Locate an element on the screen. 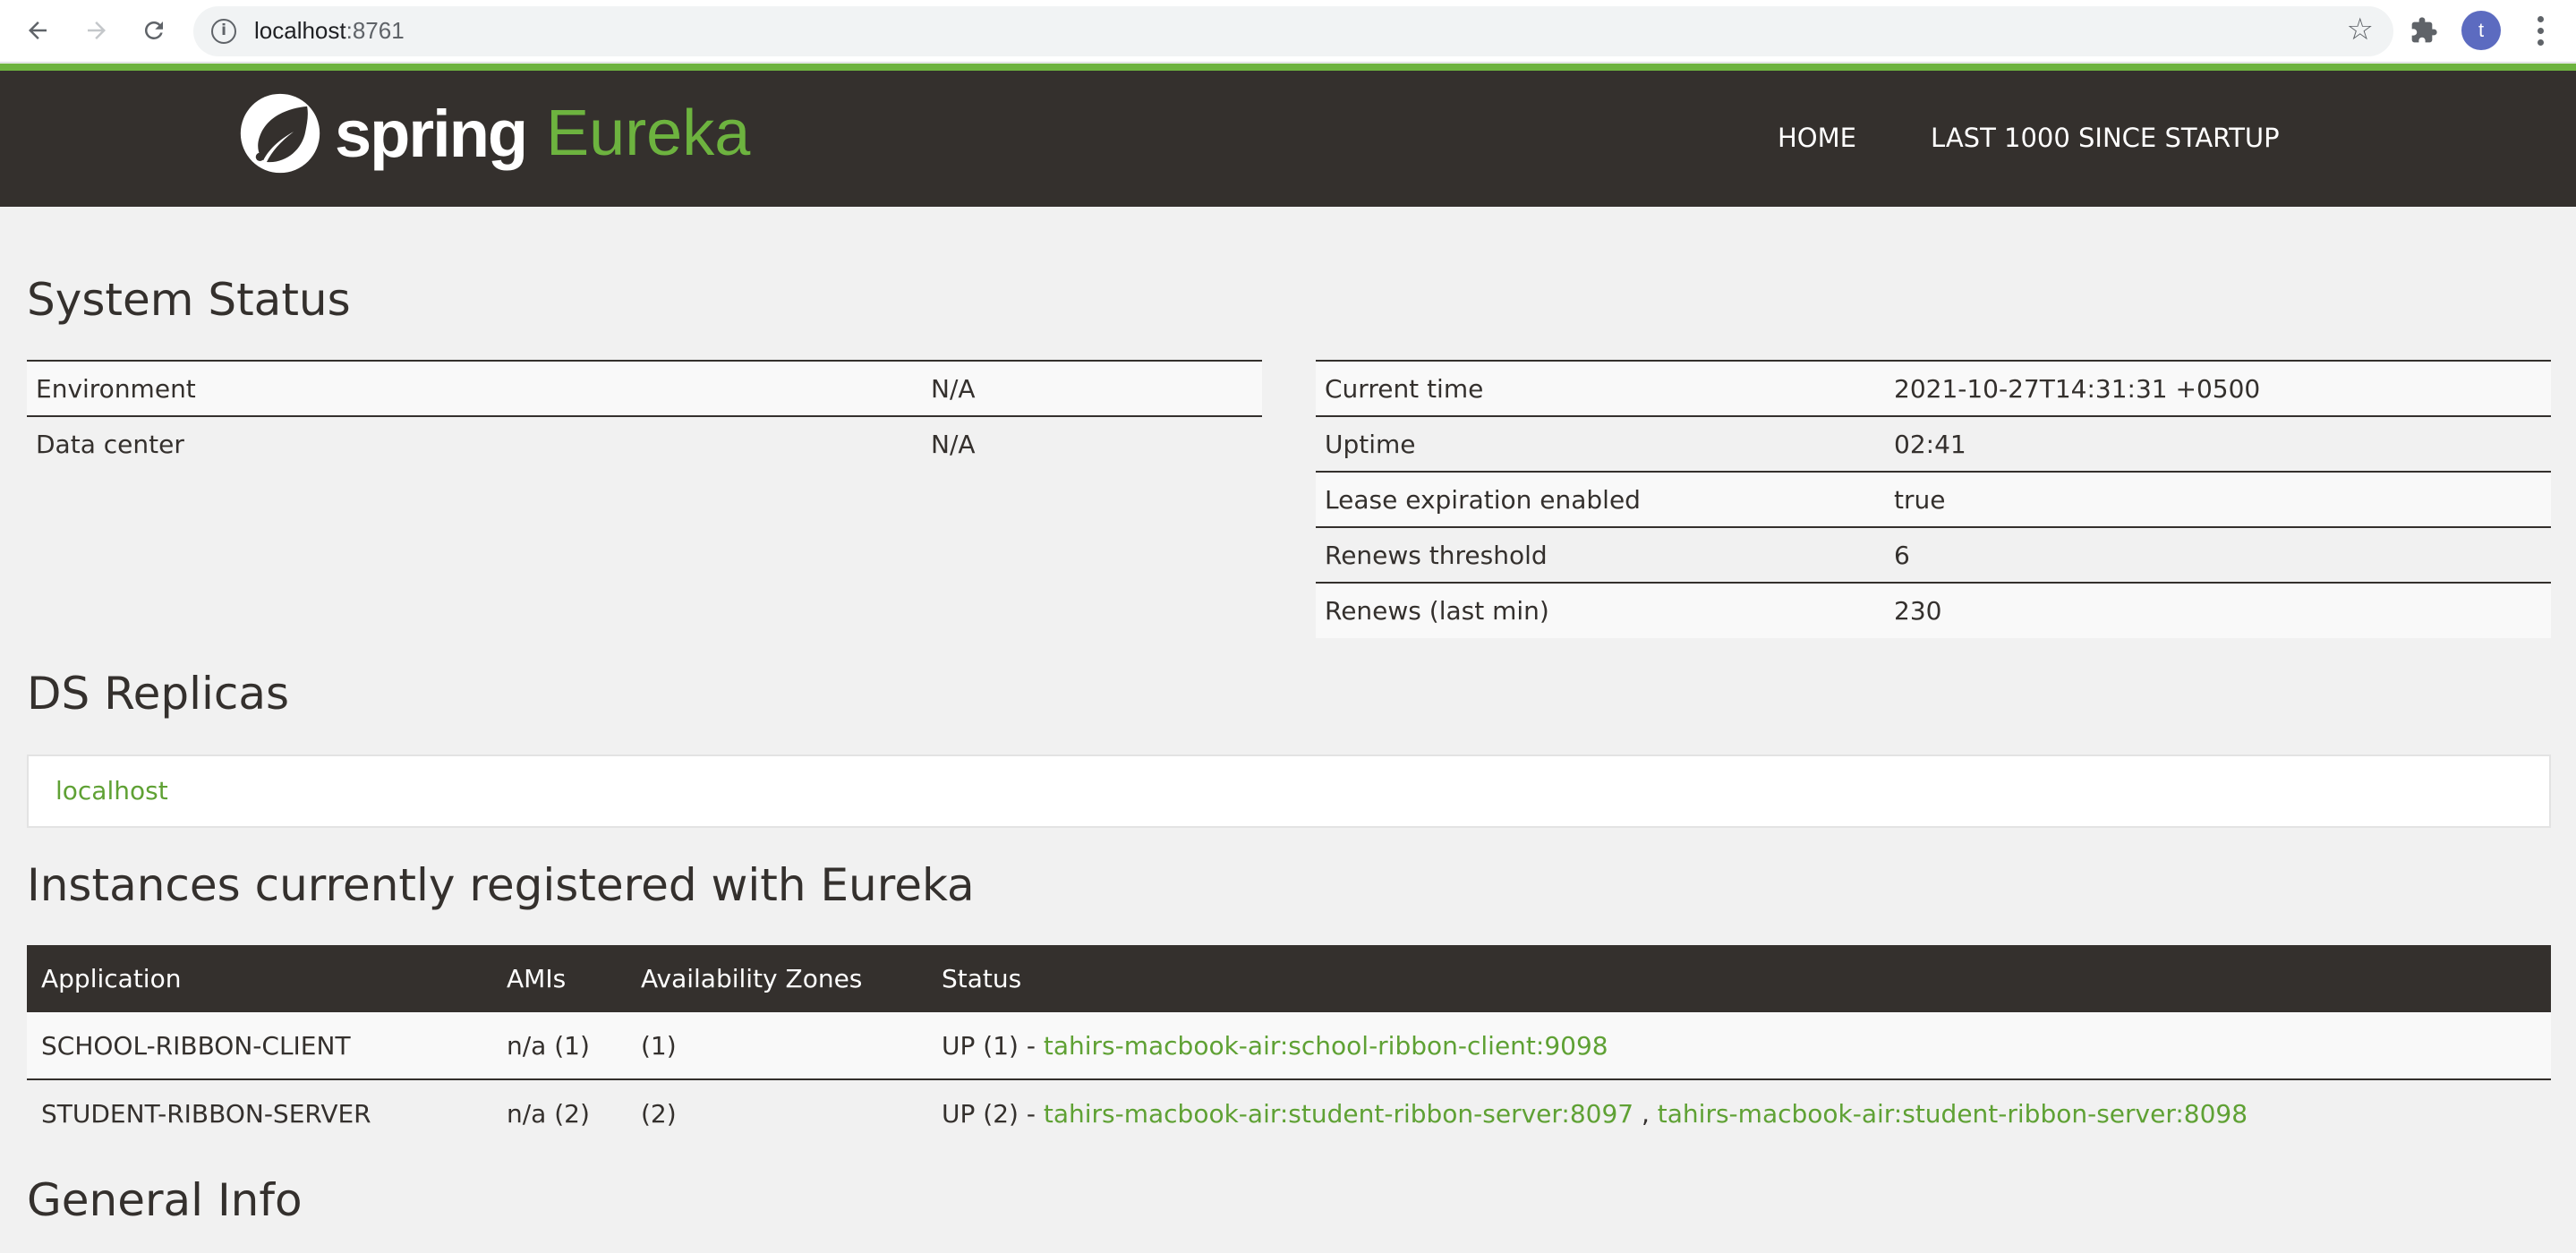 Image resolution: width=2576 pixels, height=1253 pixels. lease-value: true is located at coordinates (2218, 499).